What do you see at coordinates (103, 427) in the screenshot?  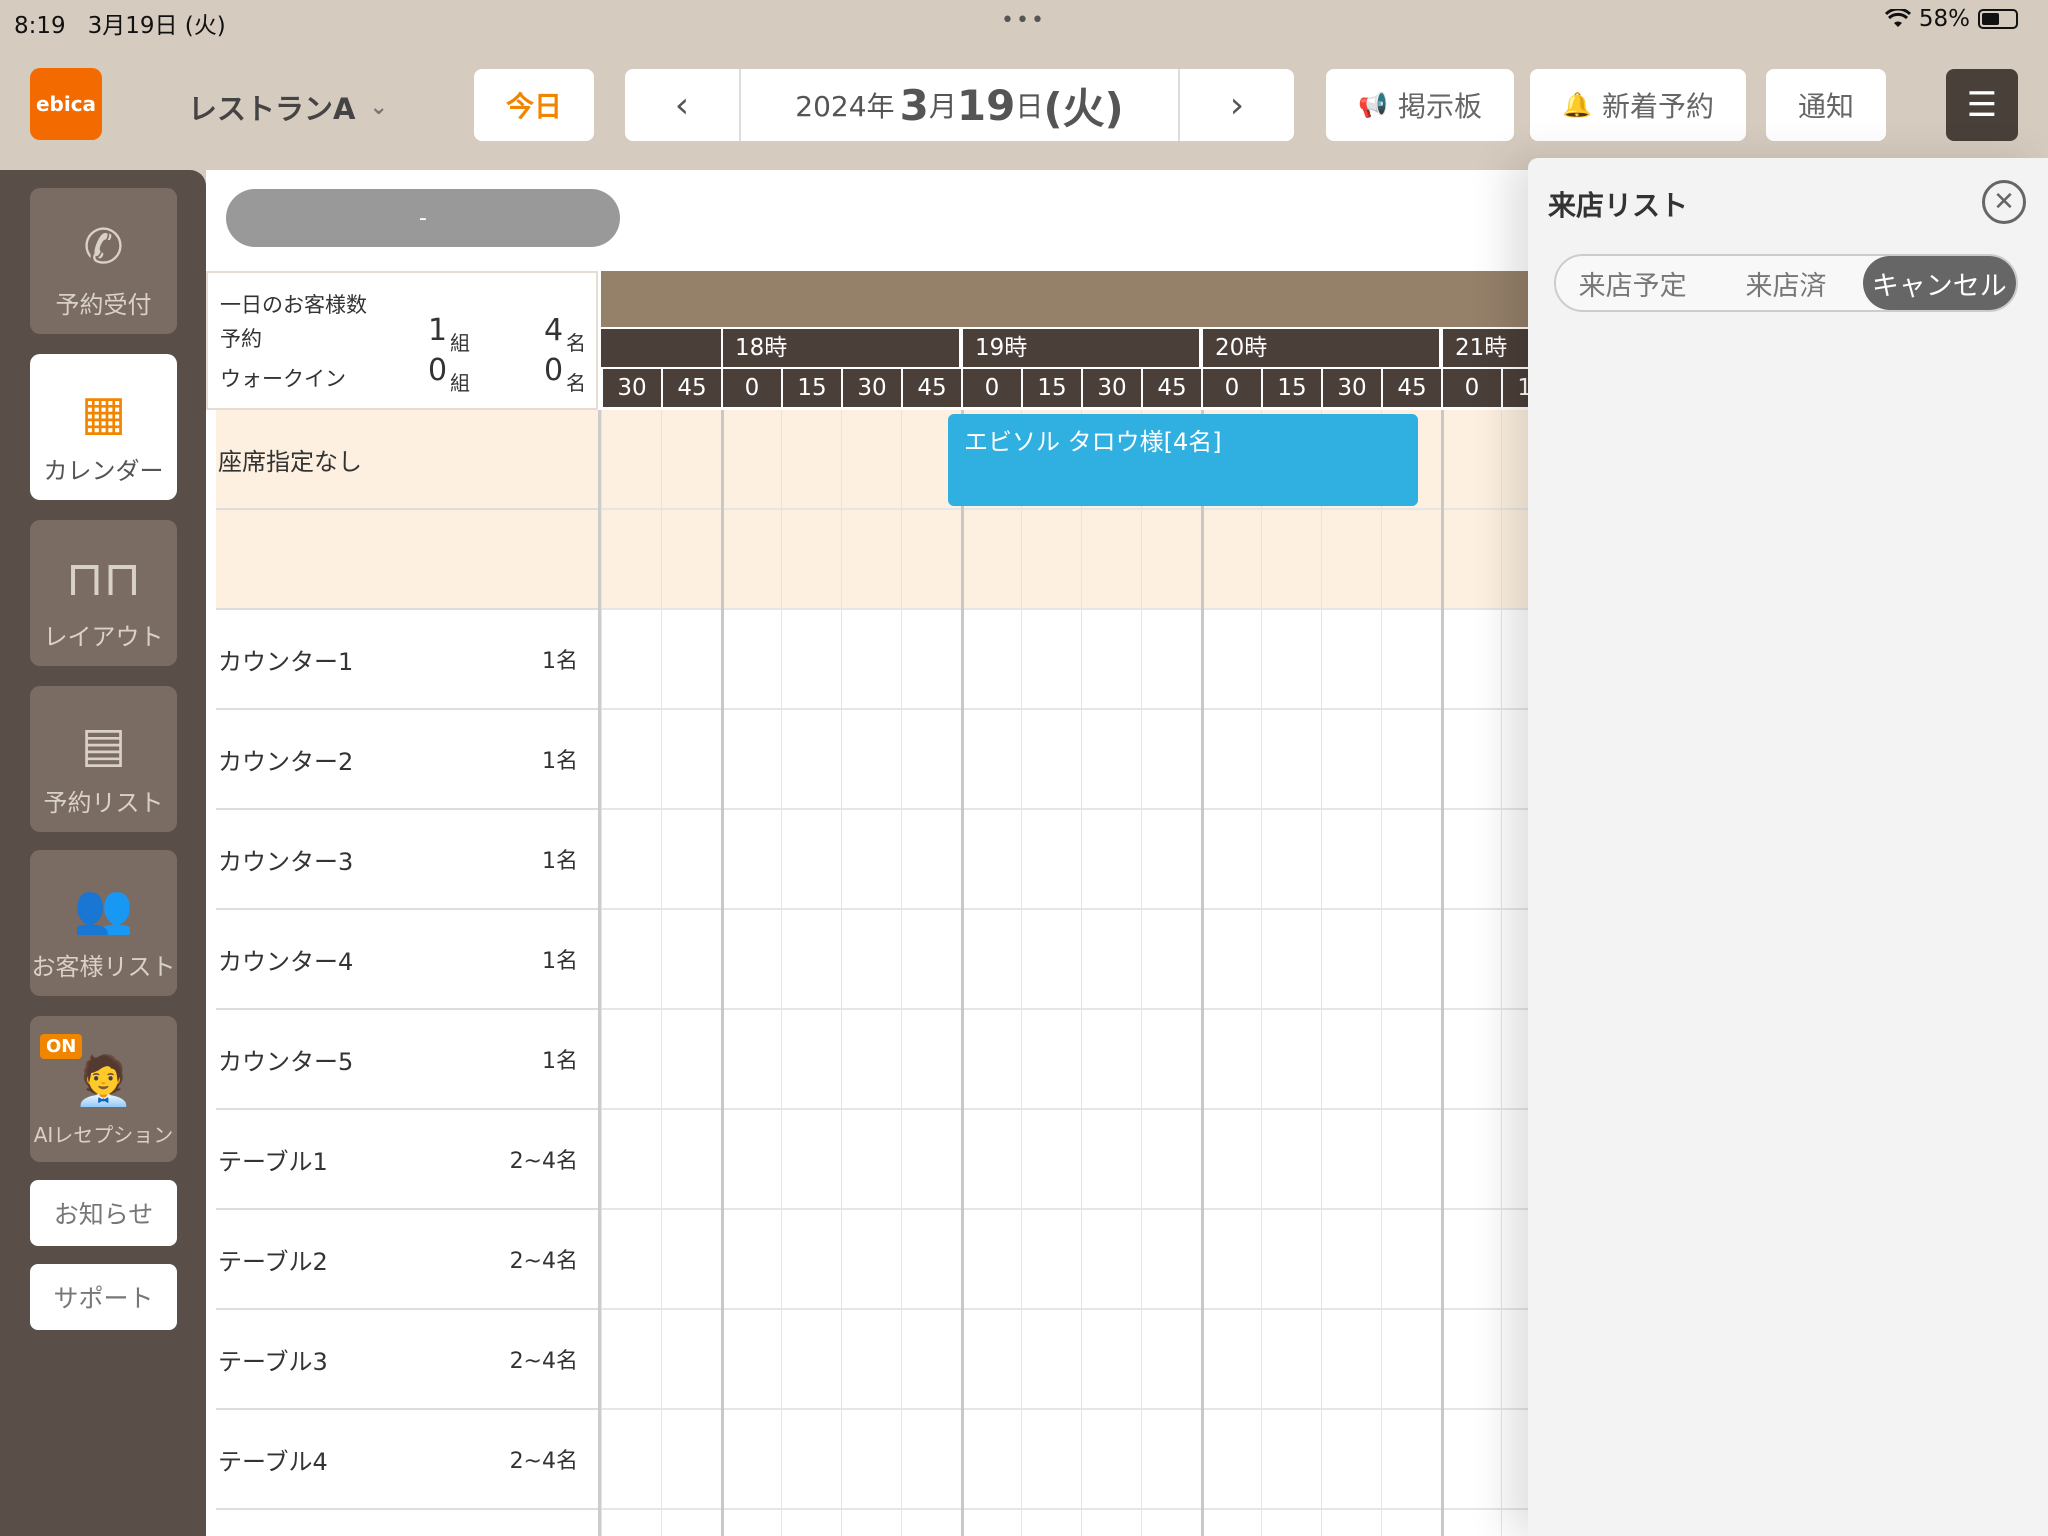 I see `sidebar-item-calendar: ▦ カレンダー` at bounding box center [103, 427].